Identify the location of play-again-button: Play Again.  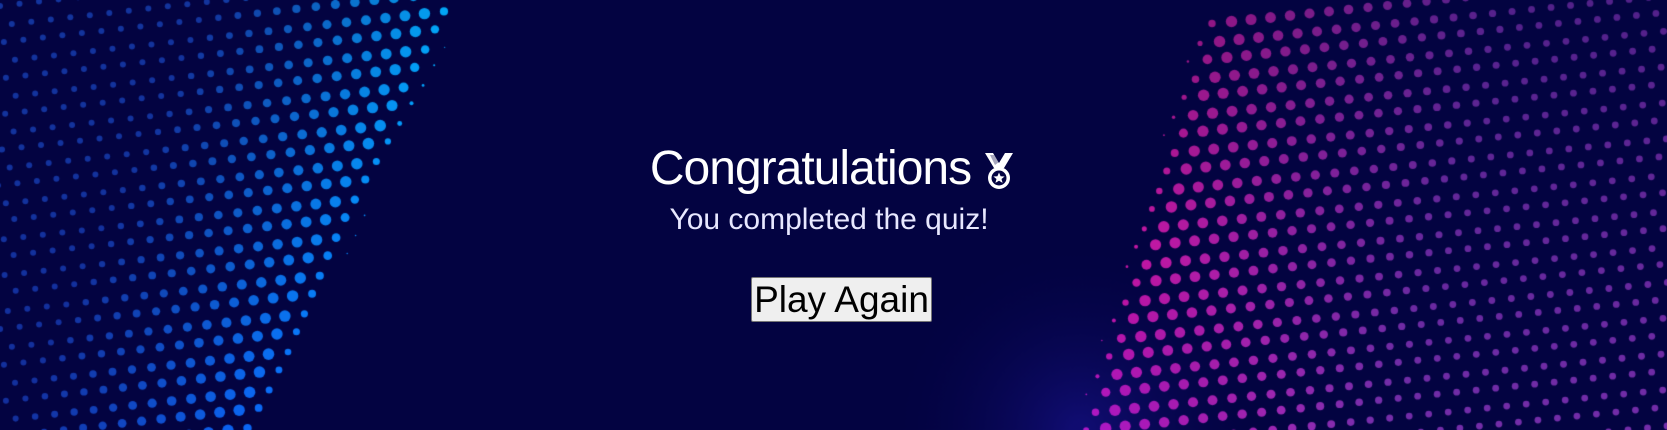
(841, 299).